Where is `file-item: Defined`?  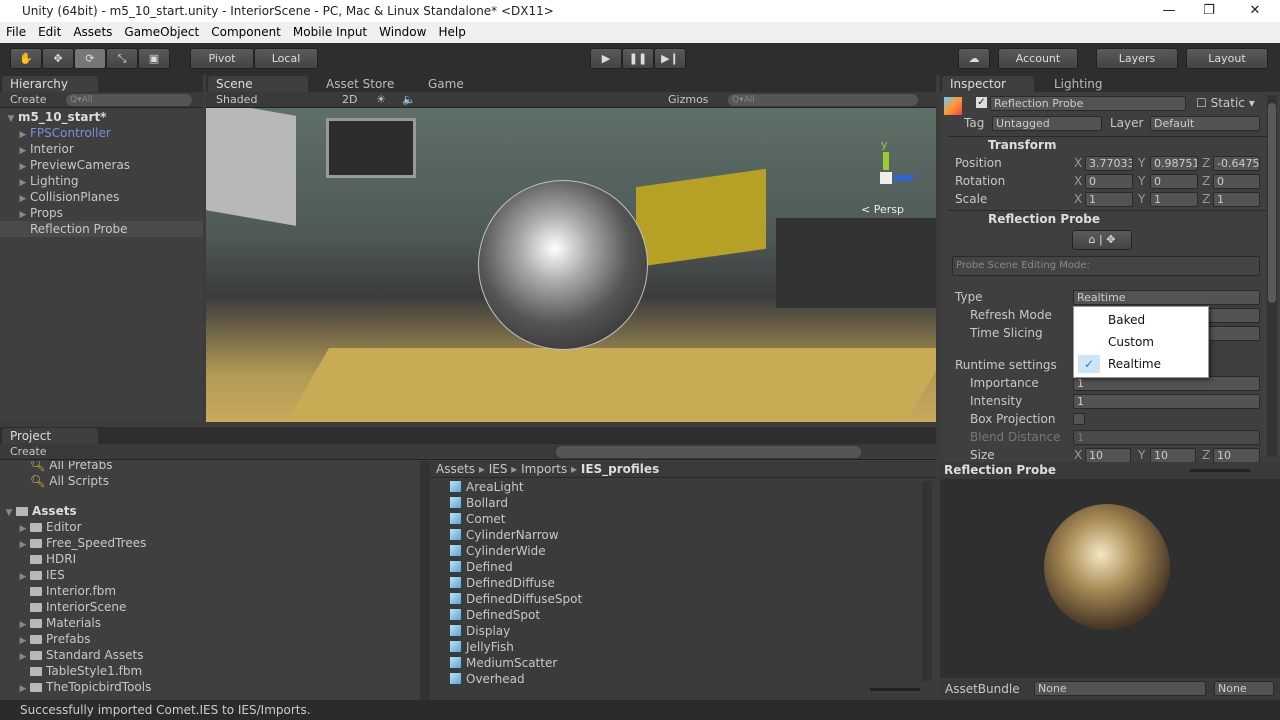
file-item: Defined is located at coordinates (675, 567).